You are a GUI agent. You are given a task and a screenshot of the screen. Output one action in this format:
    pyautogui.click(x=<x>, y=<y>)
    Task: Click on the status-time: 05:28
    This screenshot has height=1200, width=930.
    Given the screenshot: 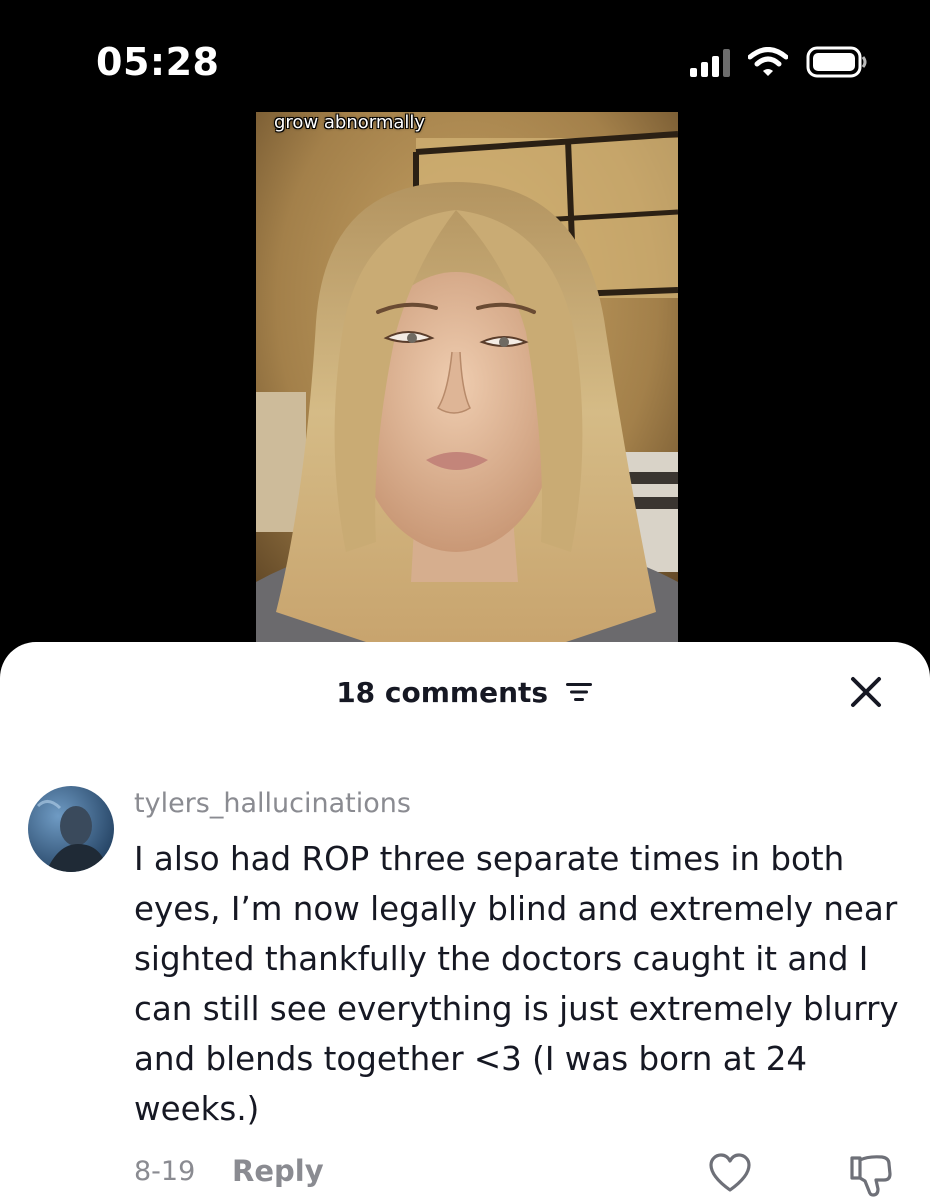 What is the action you would take?
    pyautogui.click(x=158, y=62)
    